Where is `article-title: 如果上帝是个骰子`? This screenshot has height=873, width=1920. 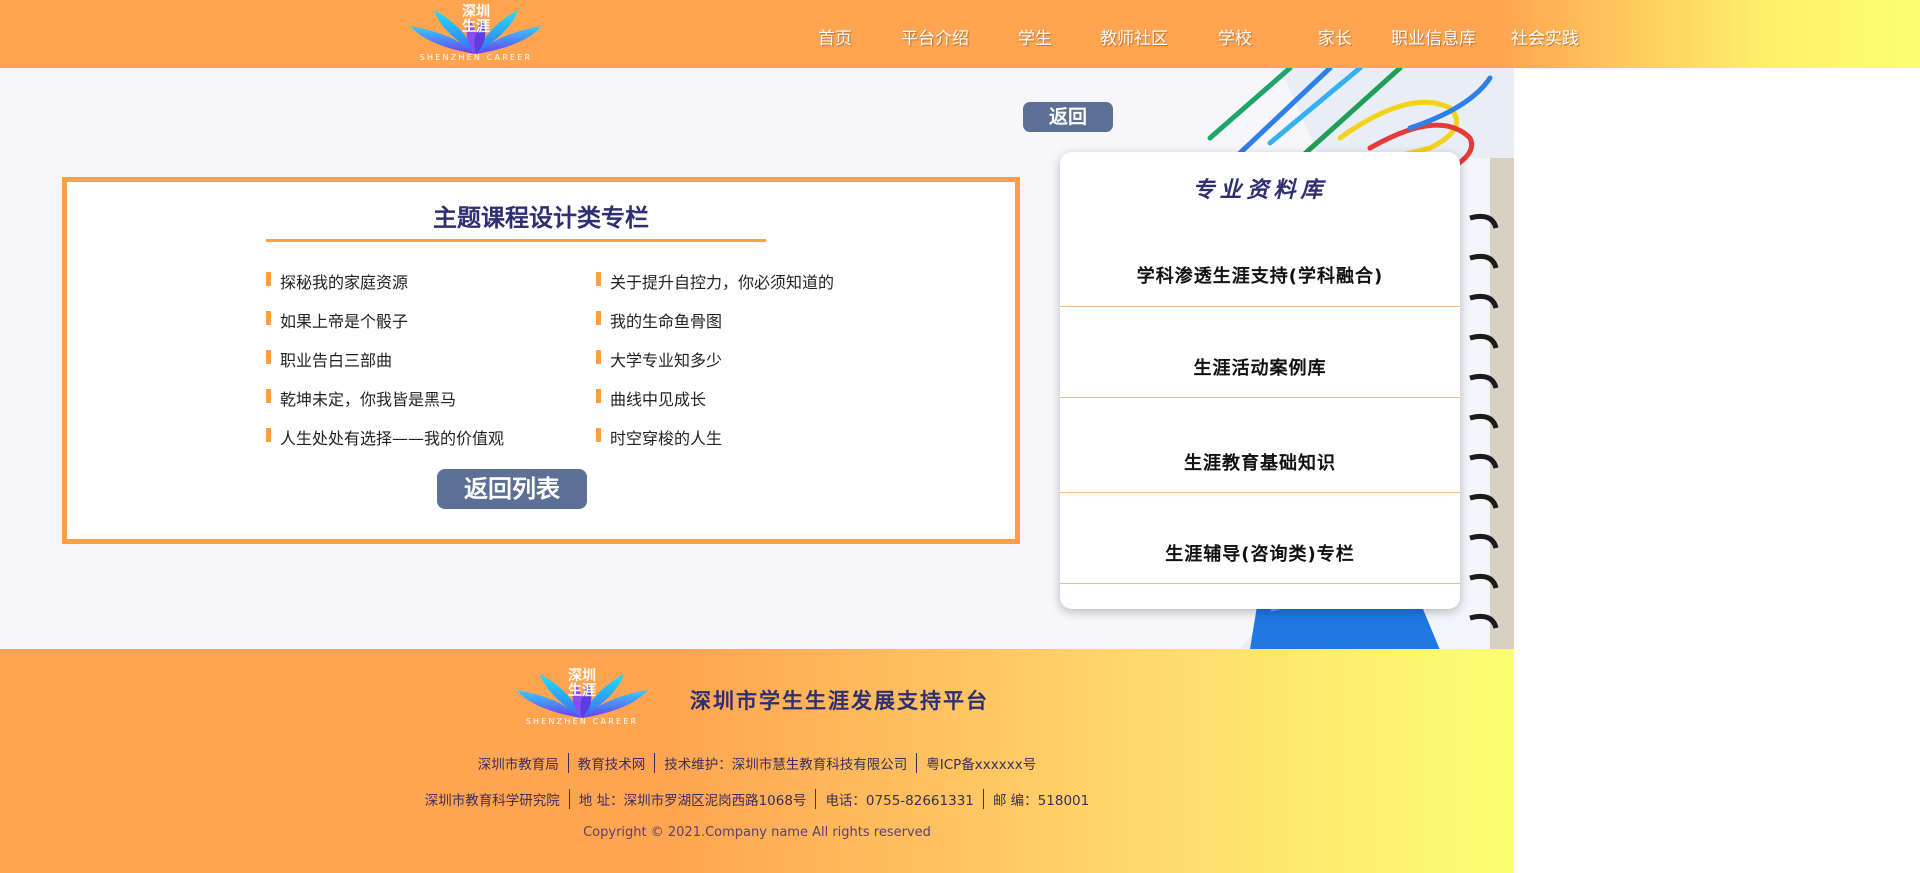 article-title: 如果上帝是个骰子 is located at coordinates (344, 321).